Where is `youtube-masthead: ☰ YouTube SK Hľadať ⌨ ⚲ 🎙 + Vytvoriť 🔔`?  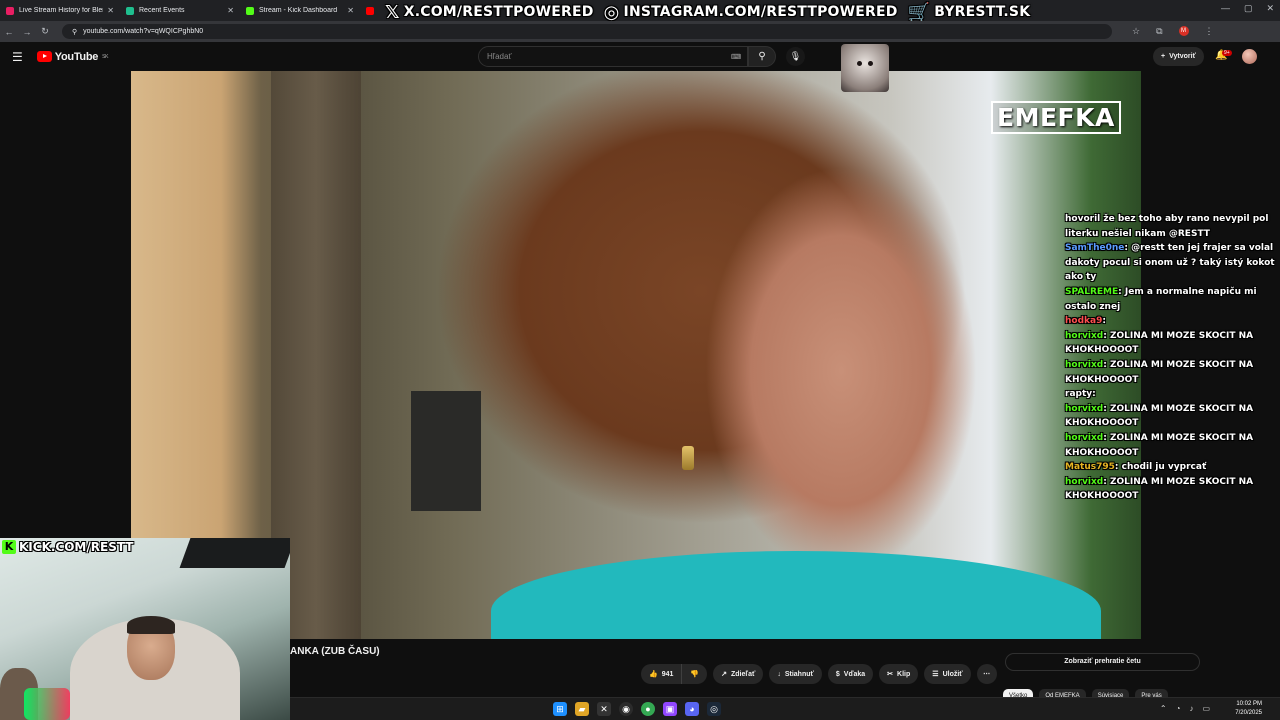
youtube-masthead: ☰ YouTube SK Hľadať ⌨ ⚲ 🎙 + Vytvoriť 🔔 is located at coordinates (640, 56).